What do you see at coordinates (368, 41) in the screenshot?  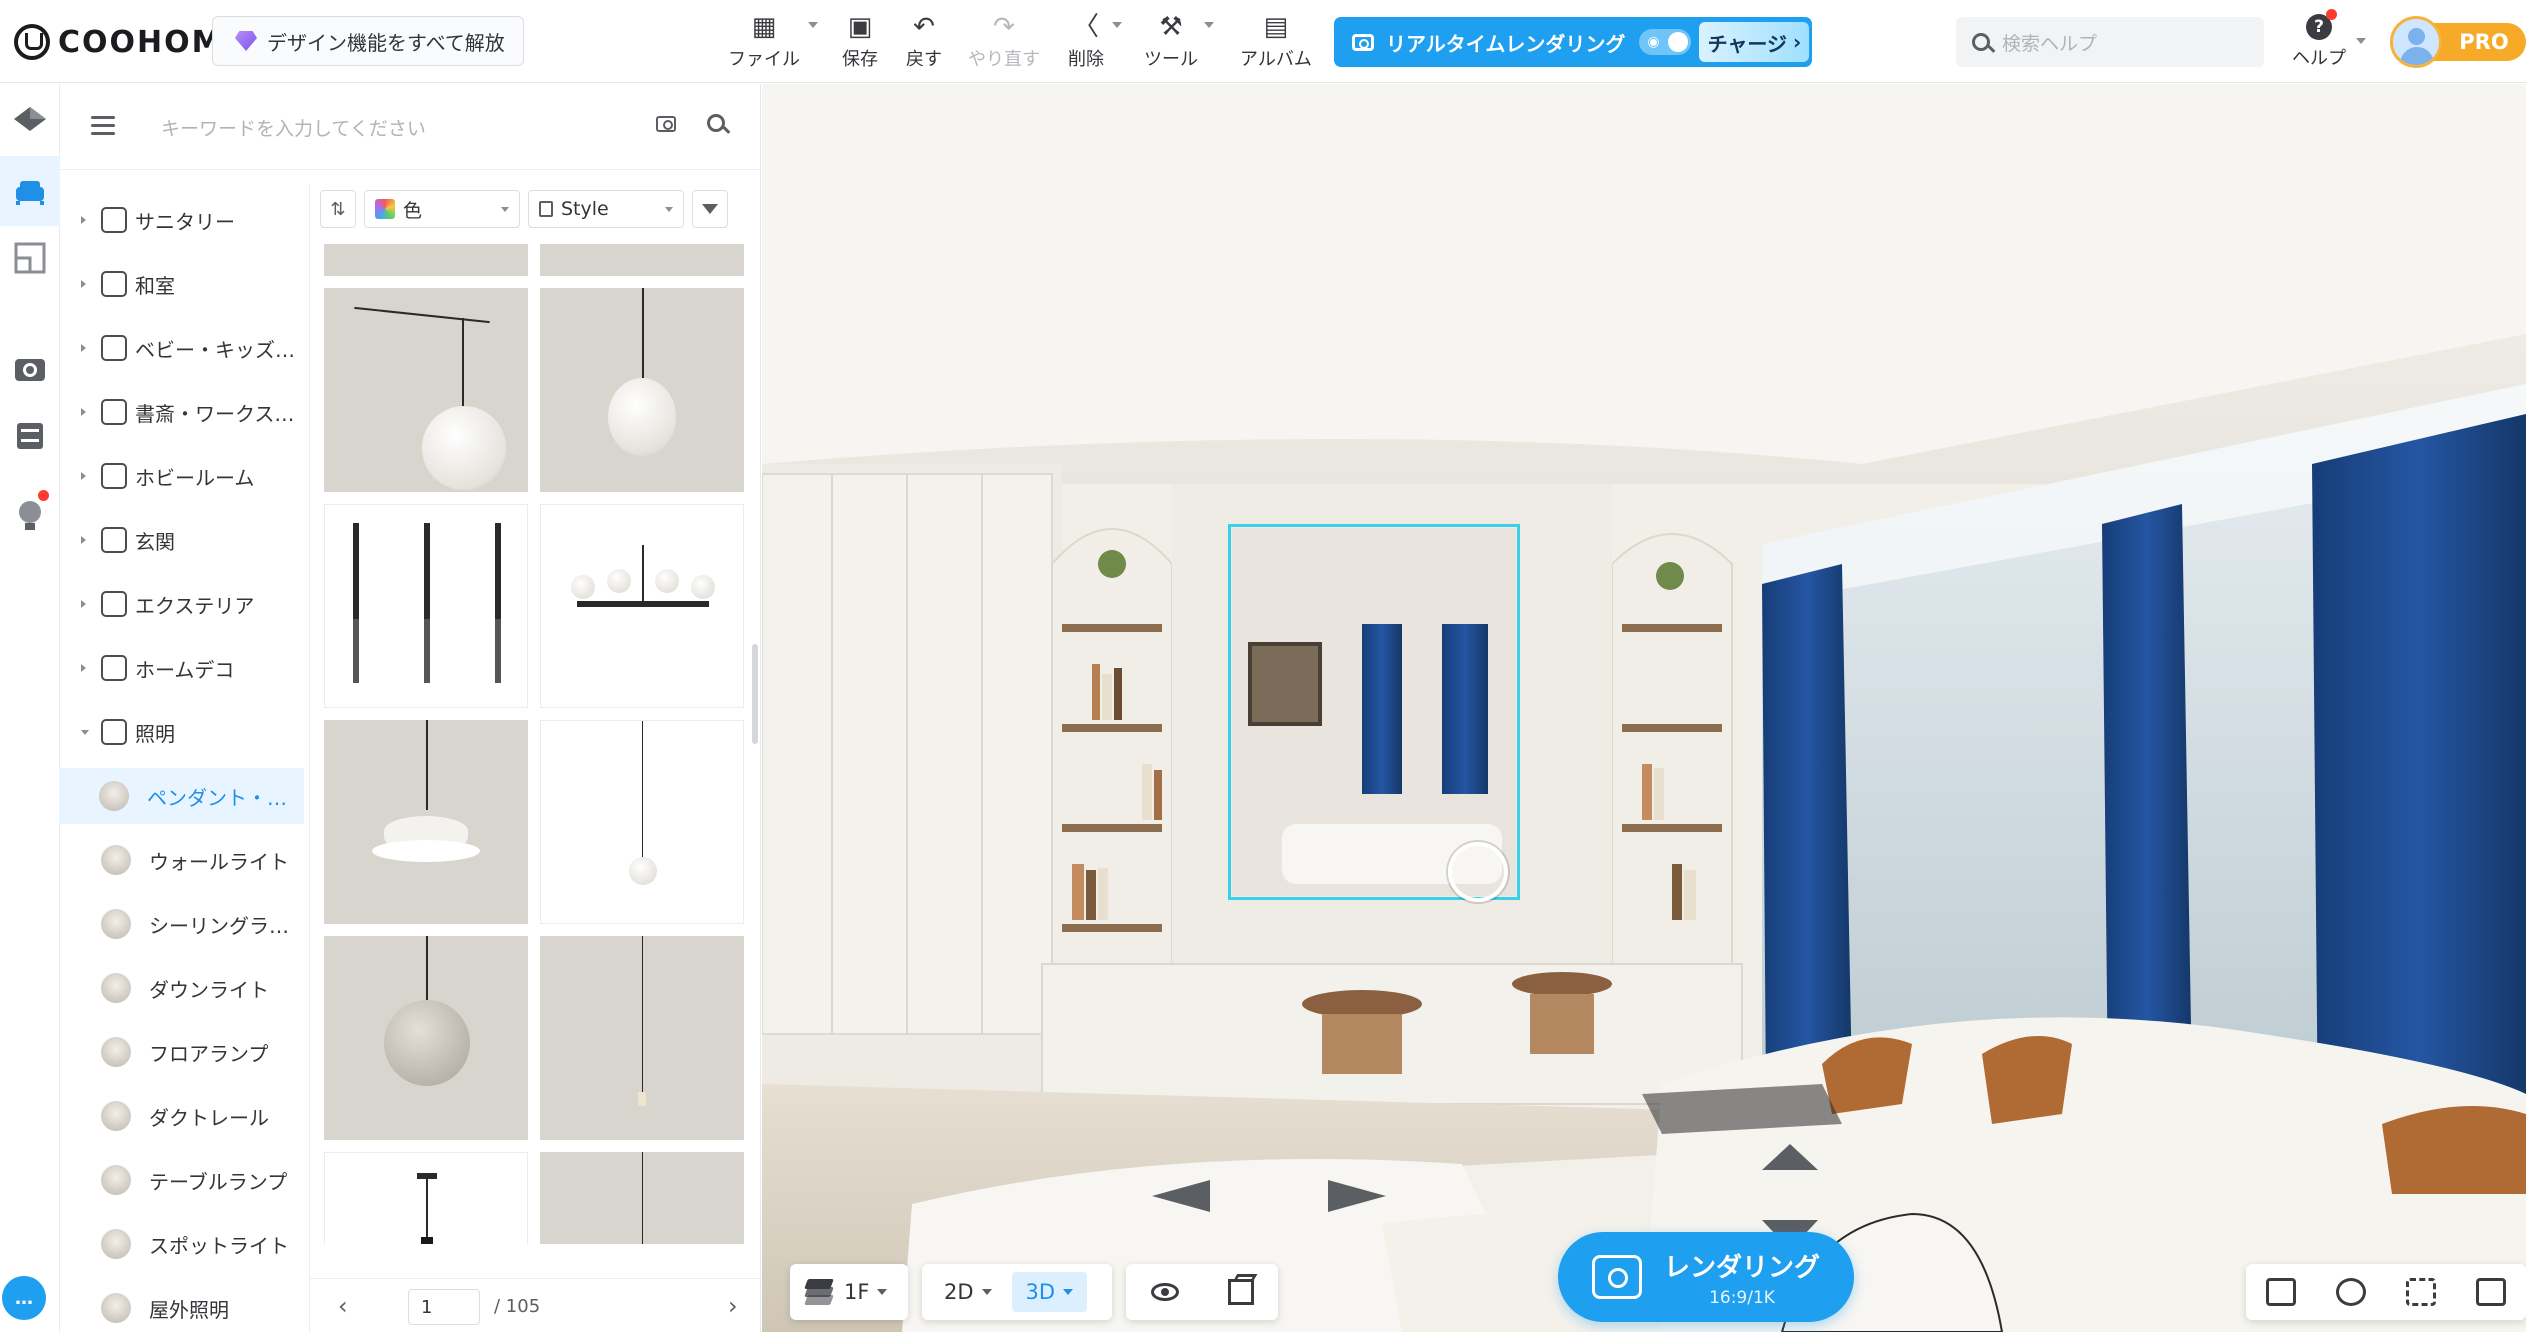 I see `unlock-features-button: デザイン機能をすべて解放` at bounding box center [368, 41].